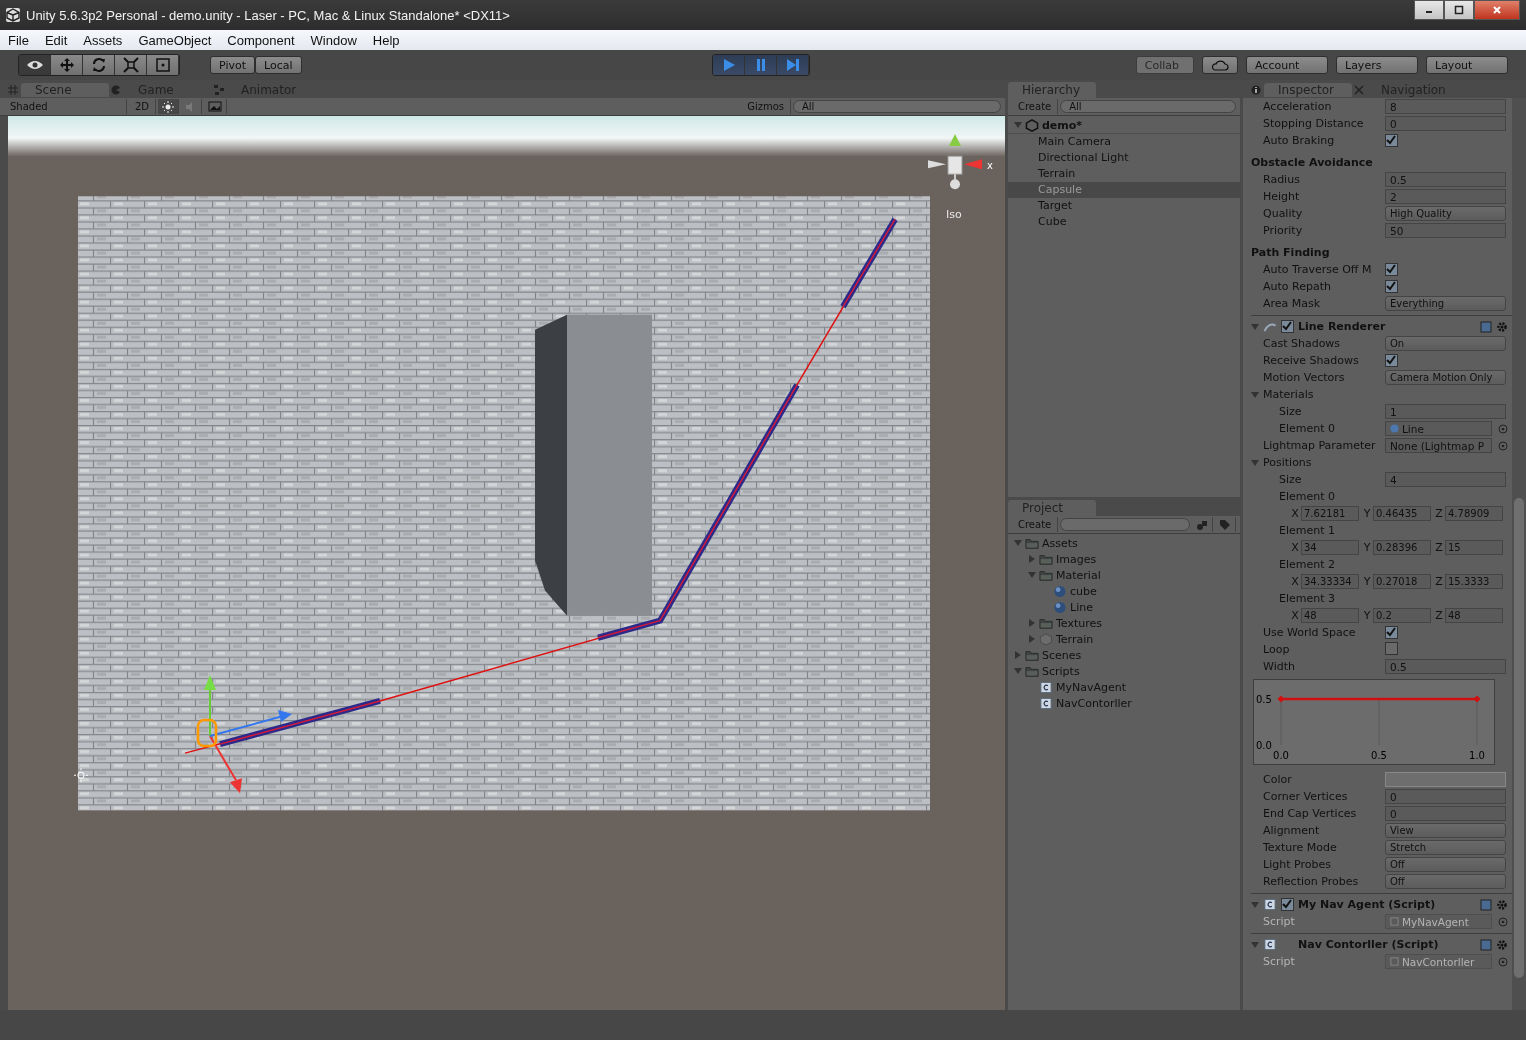 Image resolution: width=1526 pixels, height=1040 pixels. I want to click on scene-search-field: All, so click(897, 106).